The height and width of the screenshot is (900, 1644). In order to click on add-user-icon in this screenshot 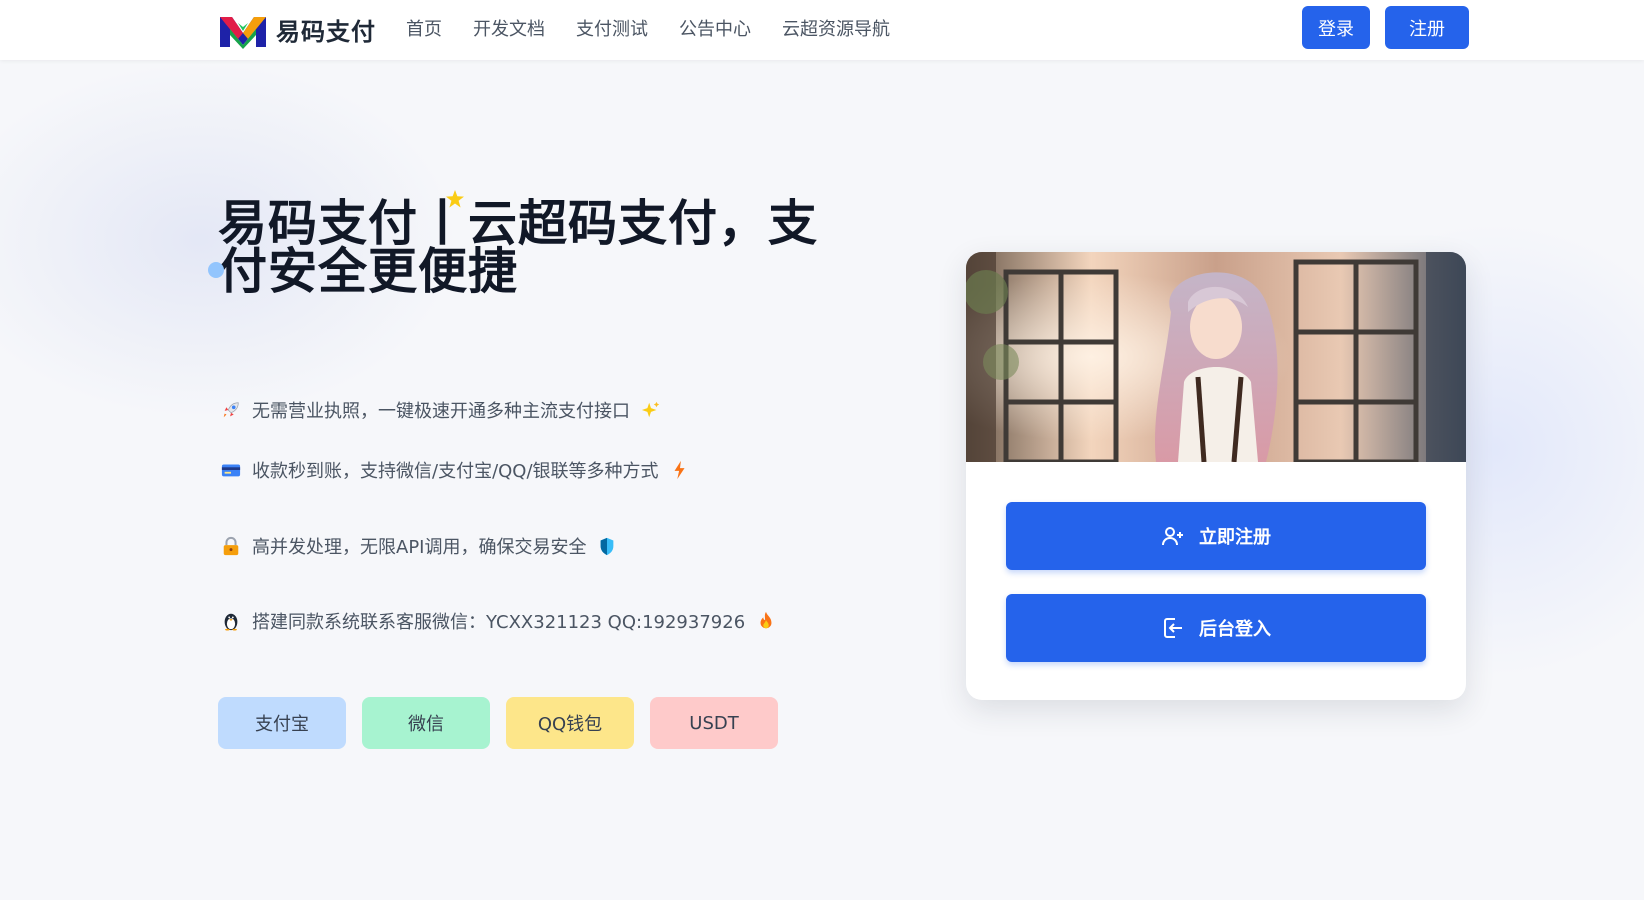, I will do `click(1172, 536)`.